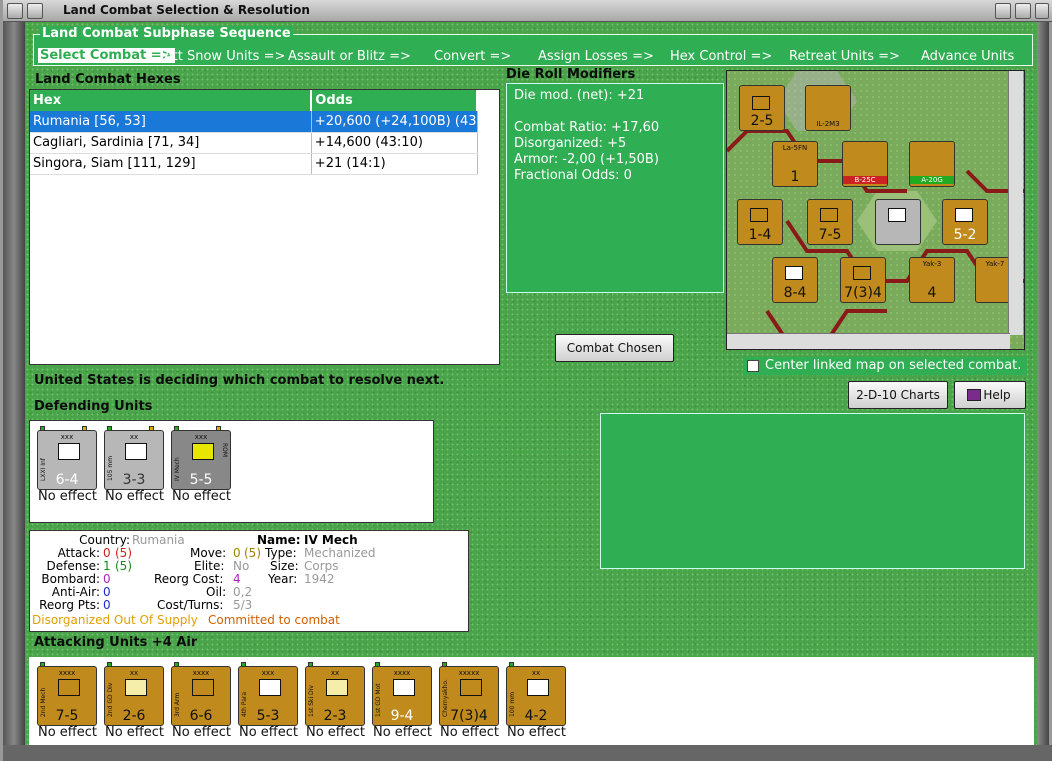  Describe the element at coordinates (69, 605) in the screenshot. I see `reorgpts-key: Reorg Pts:` at that location.